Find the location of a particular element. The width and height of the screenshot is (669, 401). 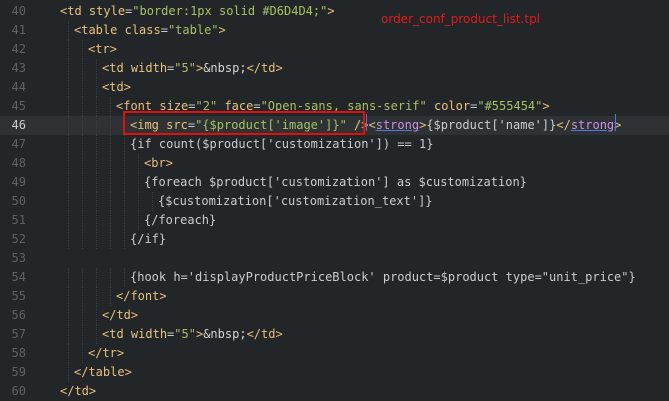

code-text: {/if} is located at coordinates (148, 239).